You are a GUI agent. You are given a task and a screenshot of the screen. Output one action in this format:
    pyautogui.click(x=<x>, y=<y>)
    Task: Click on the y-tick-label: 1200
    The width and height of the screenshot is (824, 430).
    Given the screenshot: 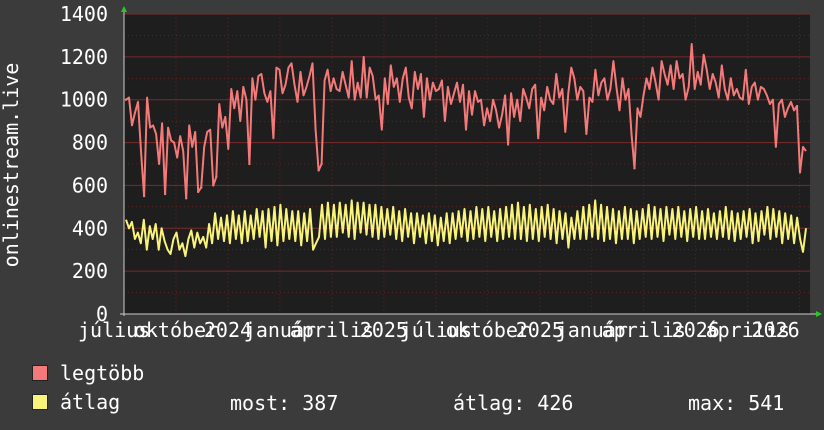 What is the action you would take?
    pyautogui.click(x=84, y=57)
    